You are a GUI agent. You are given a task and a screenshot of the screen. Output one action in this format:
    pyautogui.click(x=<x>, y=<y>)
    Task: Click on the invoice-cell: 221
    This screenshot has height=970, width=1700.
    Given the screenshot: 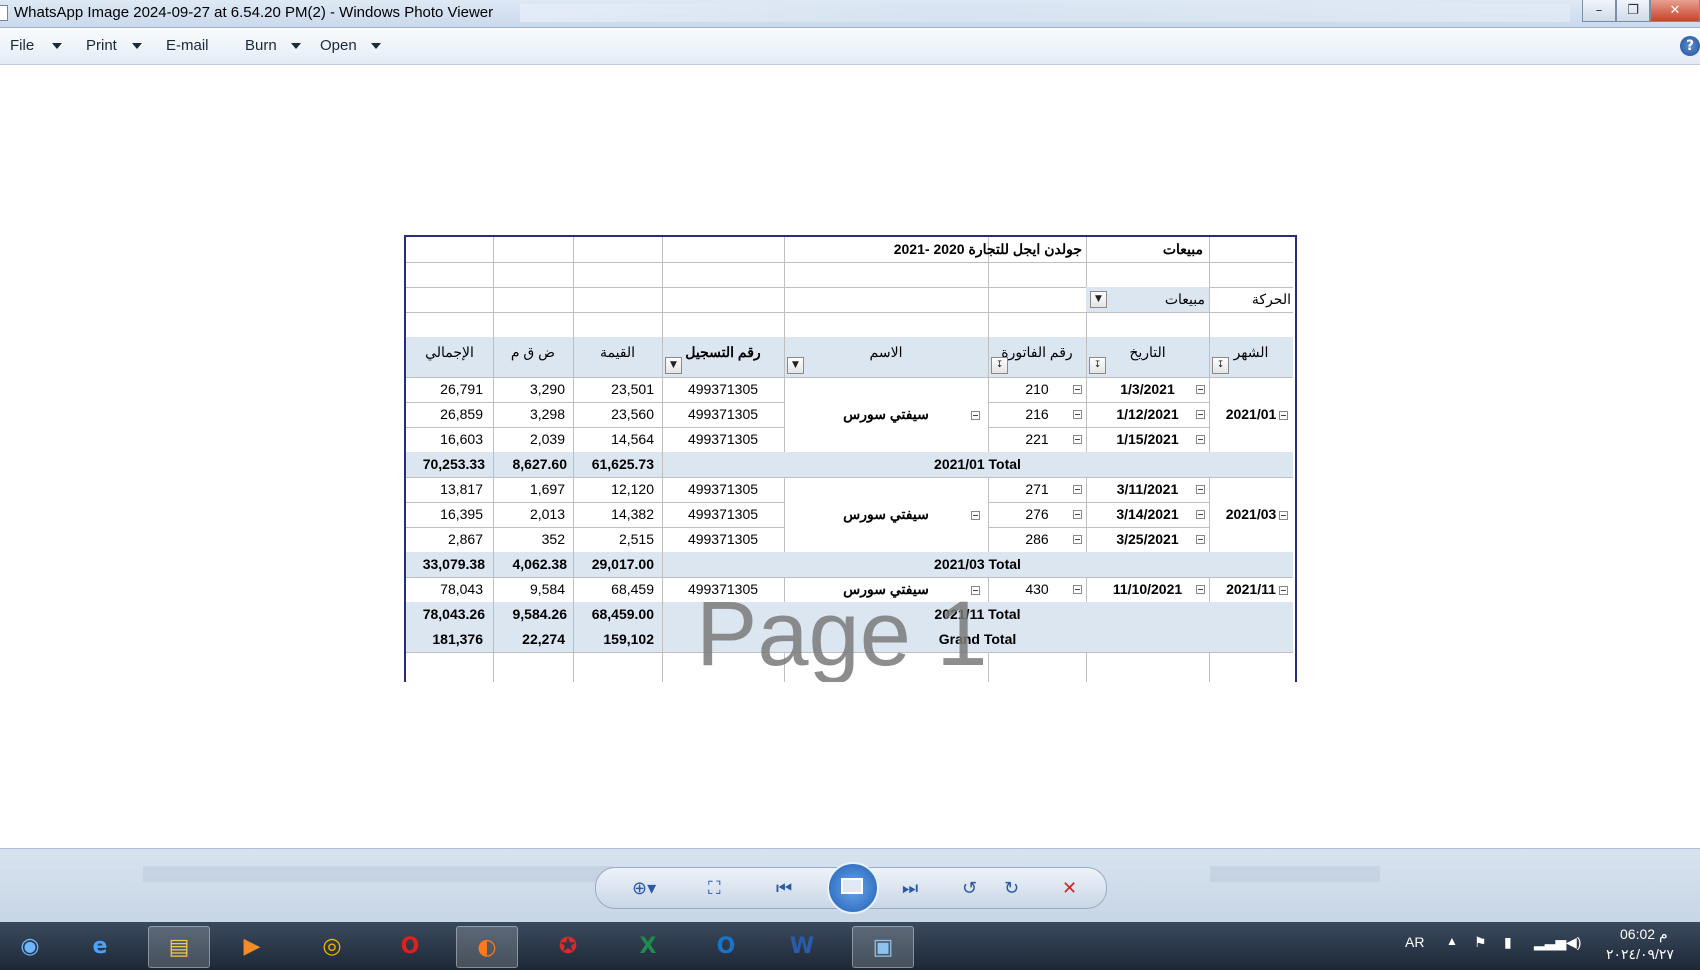 What is the action you would take?
    pyautogui.click(x=1037, y=439)
    